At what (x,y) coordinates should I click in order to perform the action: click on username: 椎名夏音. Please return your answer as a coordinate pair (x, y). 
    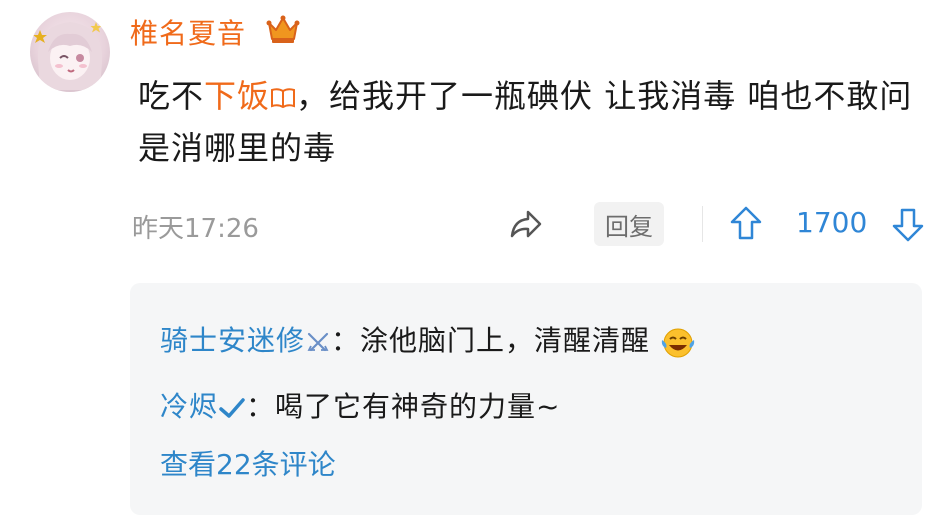
    Looking at the image, I should click on (188, 32).